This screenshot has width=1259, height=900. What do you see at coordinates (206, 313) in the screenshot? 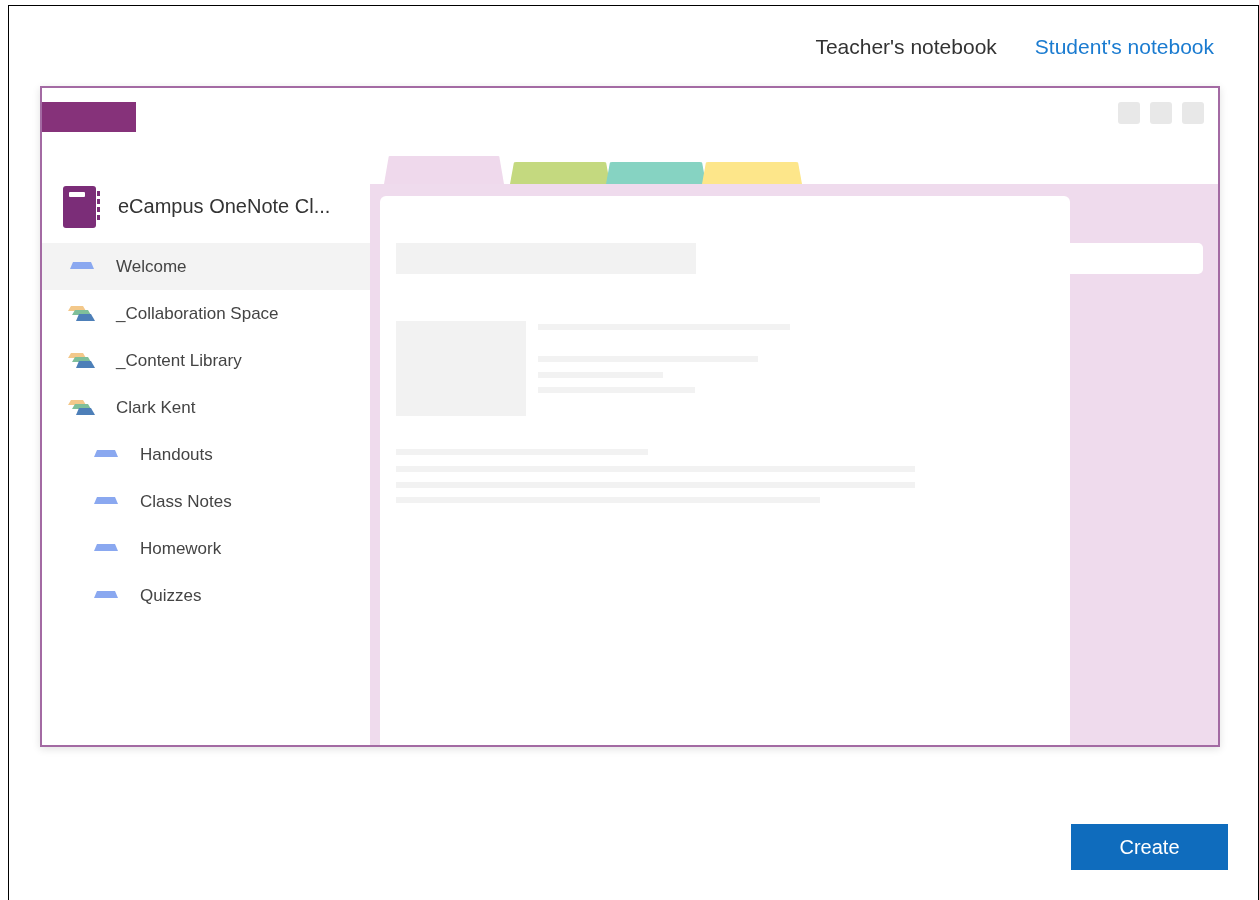
I see `sidebar-item: _Collaboration Space` at bounding box center [206, 313].